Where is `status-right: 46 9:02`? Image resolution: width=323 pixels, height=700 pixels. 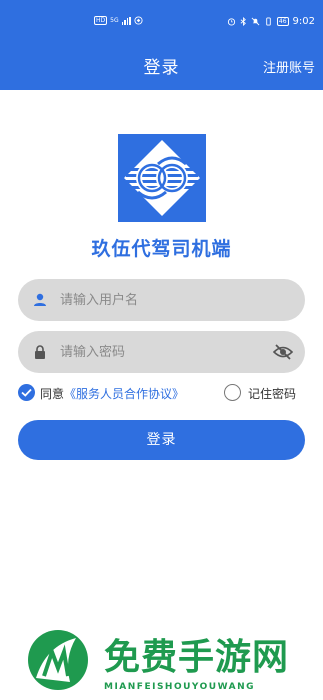
status-right: 46 9:02 is located at coordinates (271, 21).